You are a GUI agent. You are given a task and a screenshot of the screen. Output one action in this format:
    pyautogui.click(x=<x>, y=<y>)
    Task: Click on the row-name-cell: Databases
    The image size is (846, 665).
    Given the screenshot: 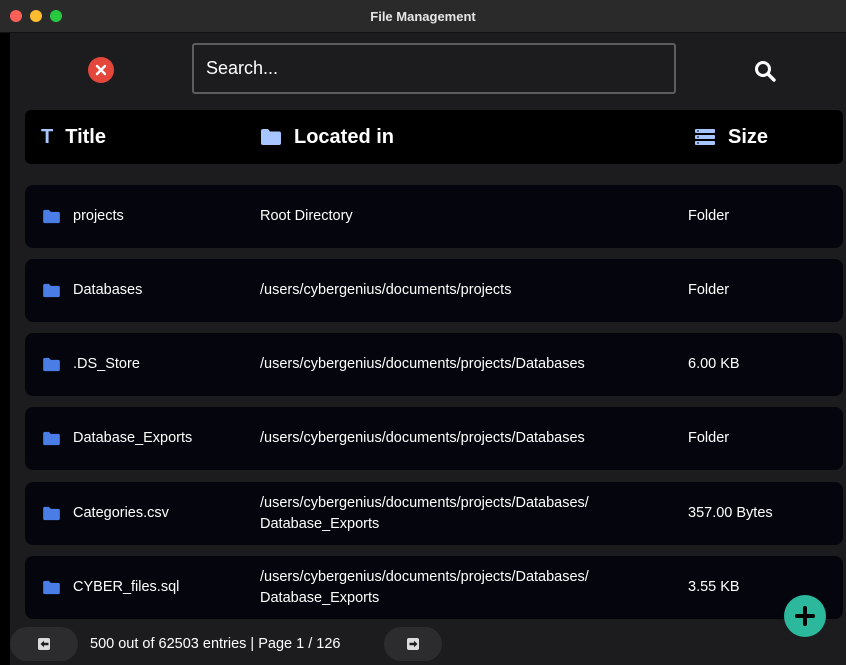 What is the action you would take?
    pyautogui.click(x=92, y=290)
    